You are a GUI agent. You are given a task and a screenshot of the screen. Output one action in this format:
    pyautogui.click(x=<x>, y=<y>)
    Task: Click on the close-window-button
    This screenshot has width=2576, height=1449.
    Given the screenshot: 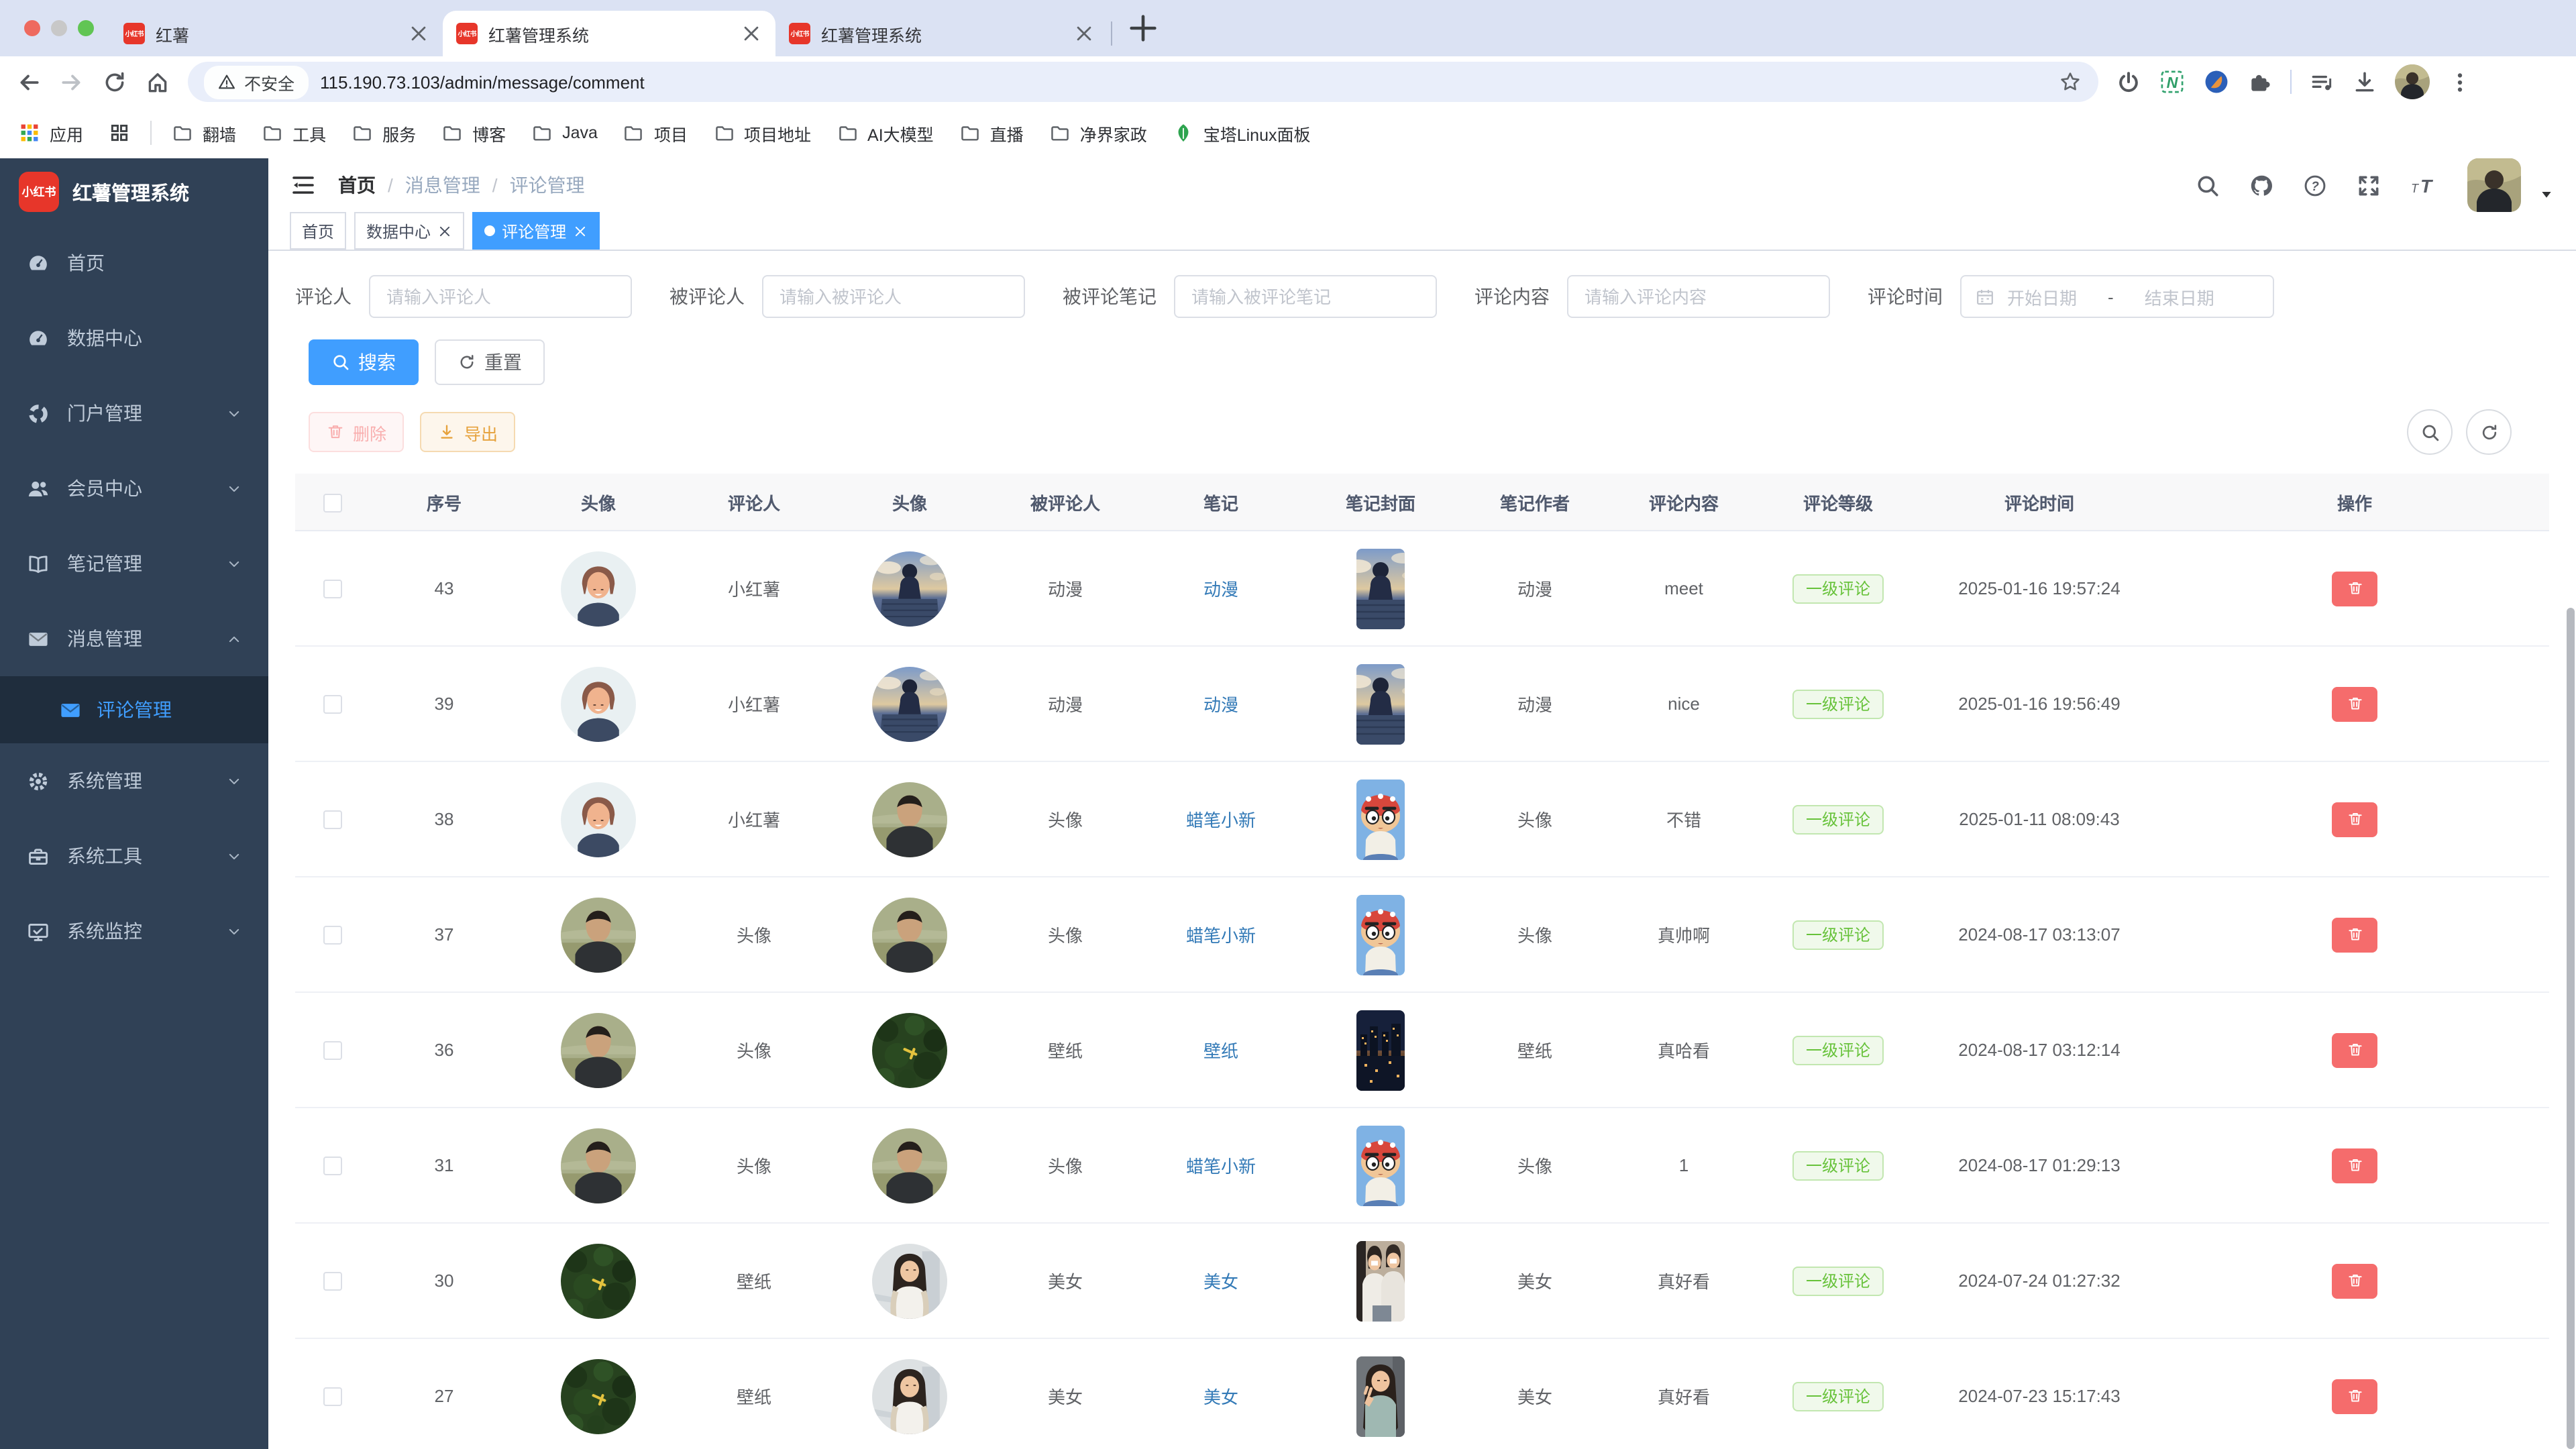 What is the action you would take?
    pyautogui.click(x=32, y=28)
    